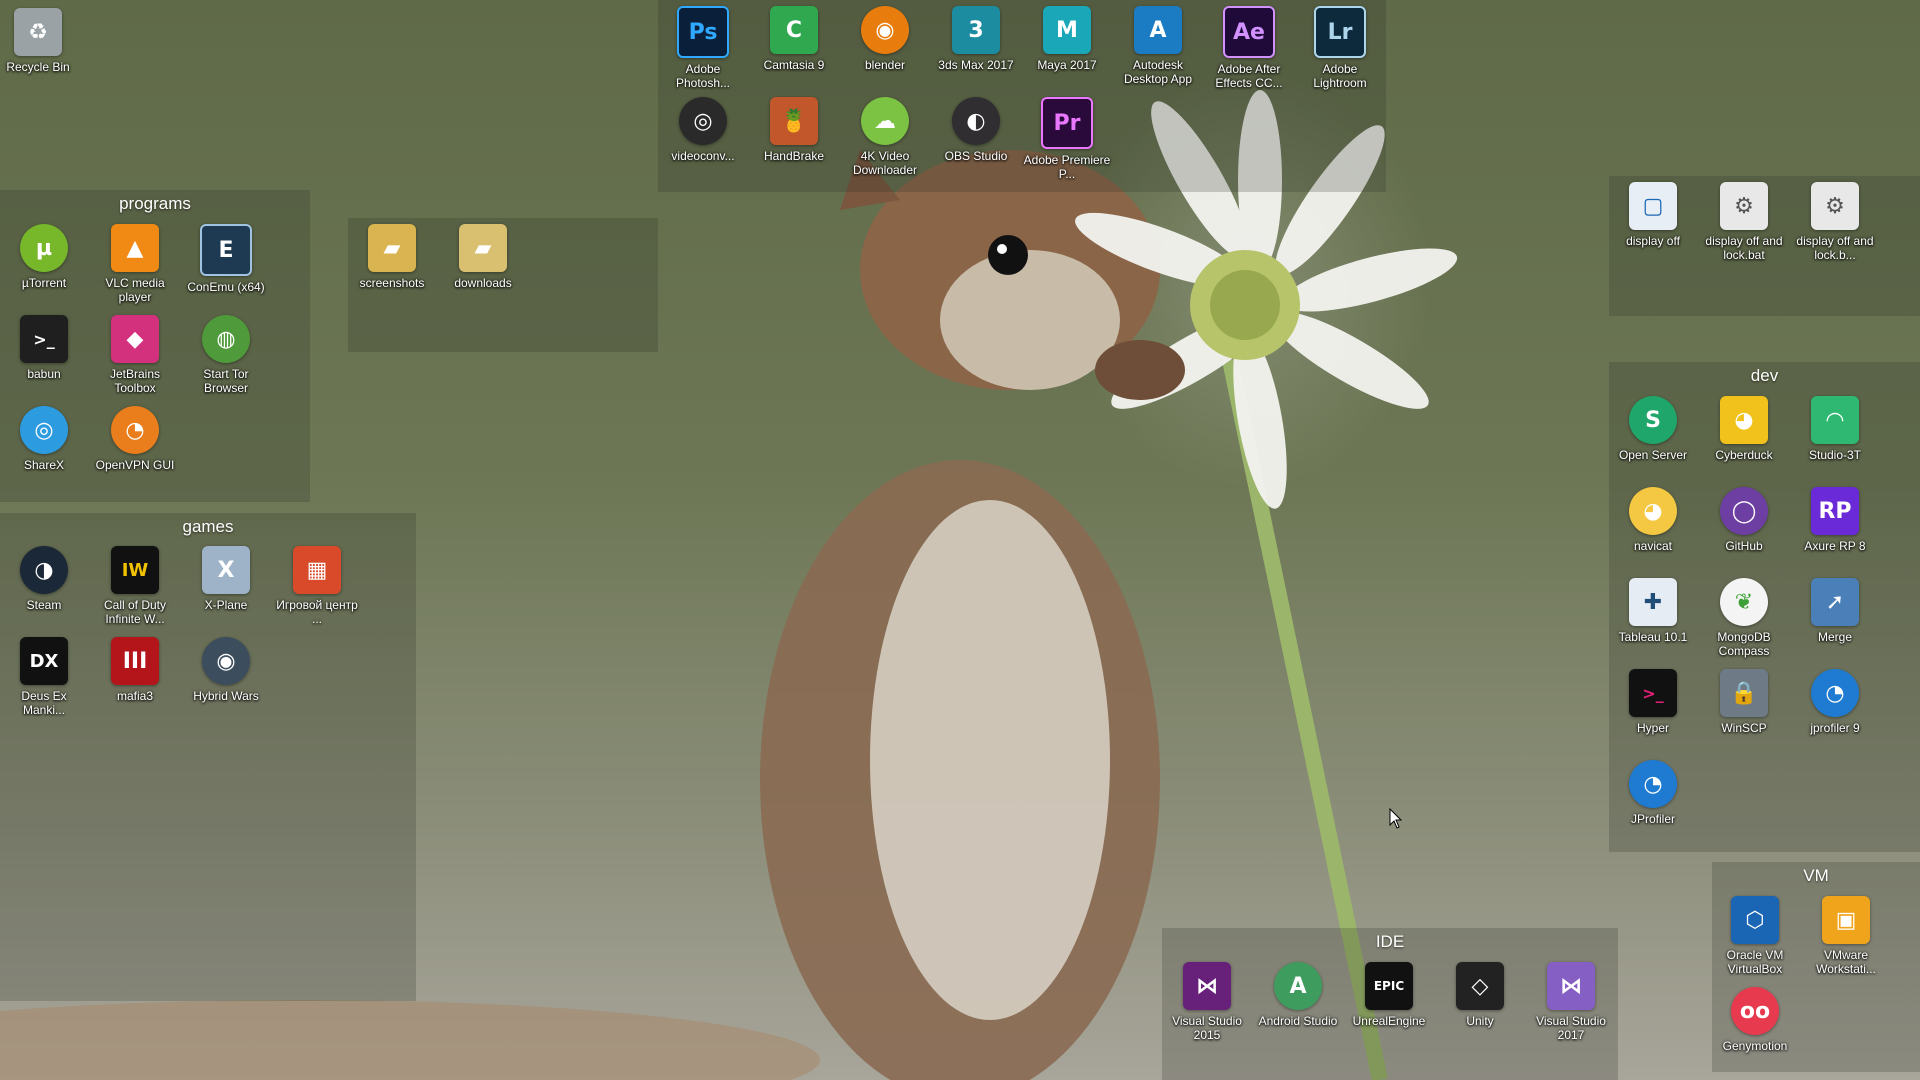 The height and width of the screenshot is (1080, 1920). What do you see at coordinates (1744, 420) in the screenshot?
I see `cyberduck-icon: ◕` at bounding box center [1744, 420].